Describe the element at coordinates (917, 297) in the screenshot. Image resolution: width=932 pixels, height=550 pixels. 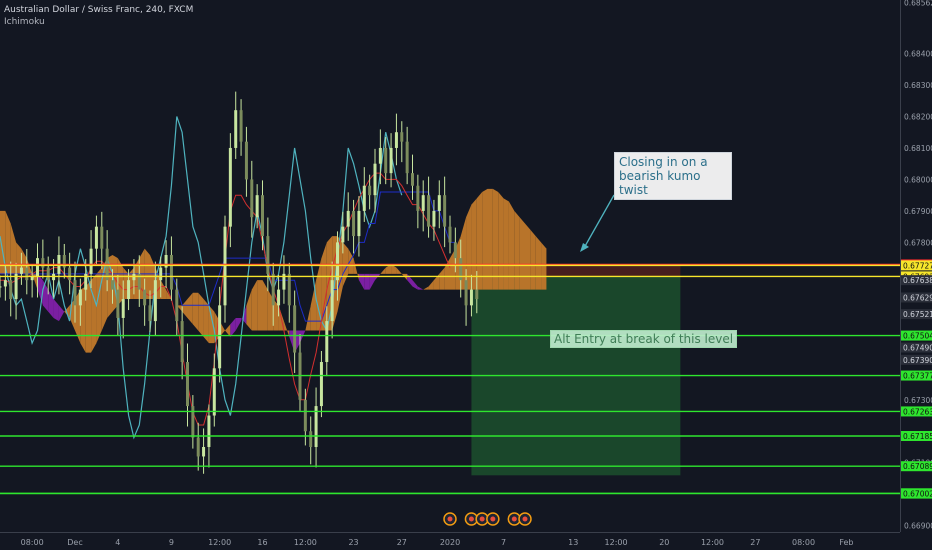
I see `price-marker-label: 0.67629` at that location.